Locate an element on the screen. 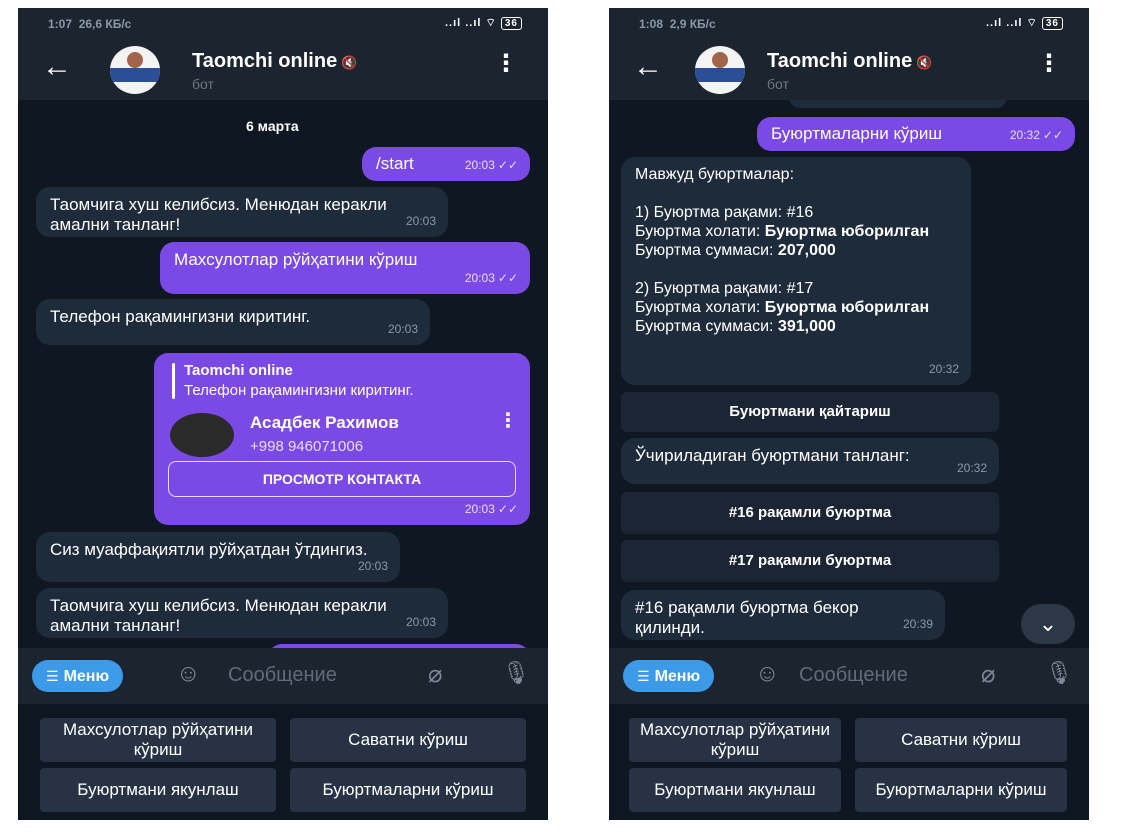 The height and width of the screenshot is (835, 1128). reply-quote-title: Taomchi online is located at coordinates (238, 370).